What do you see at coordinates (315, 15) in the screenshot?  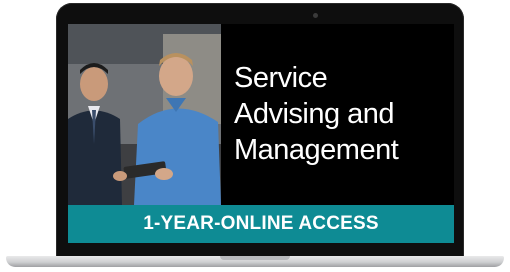 I see `camera-icon` at bounding box center [315, 15].